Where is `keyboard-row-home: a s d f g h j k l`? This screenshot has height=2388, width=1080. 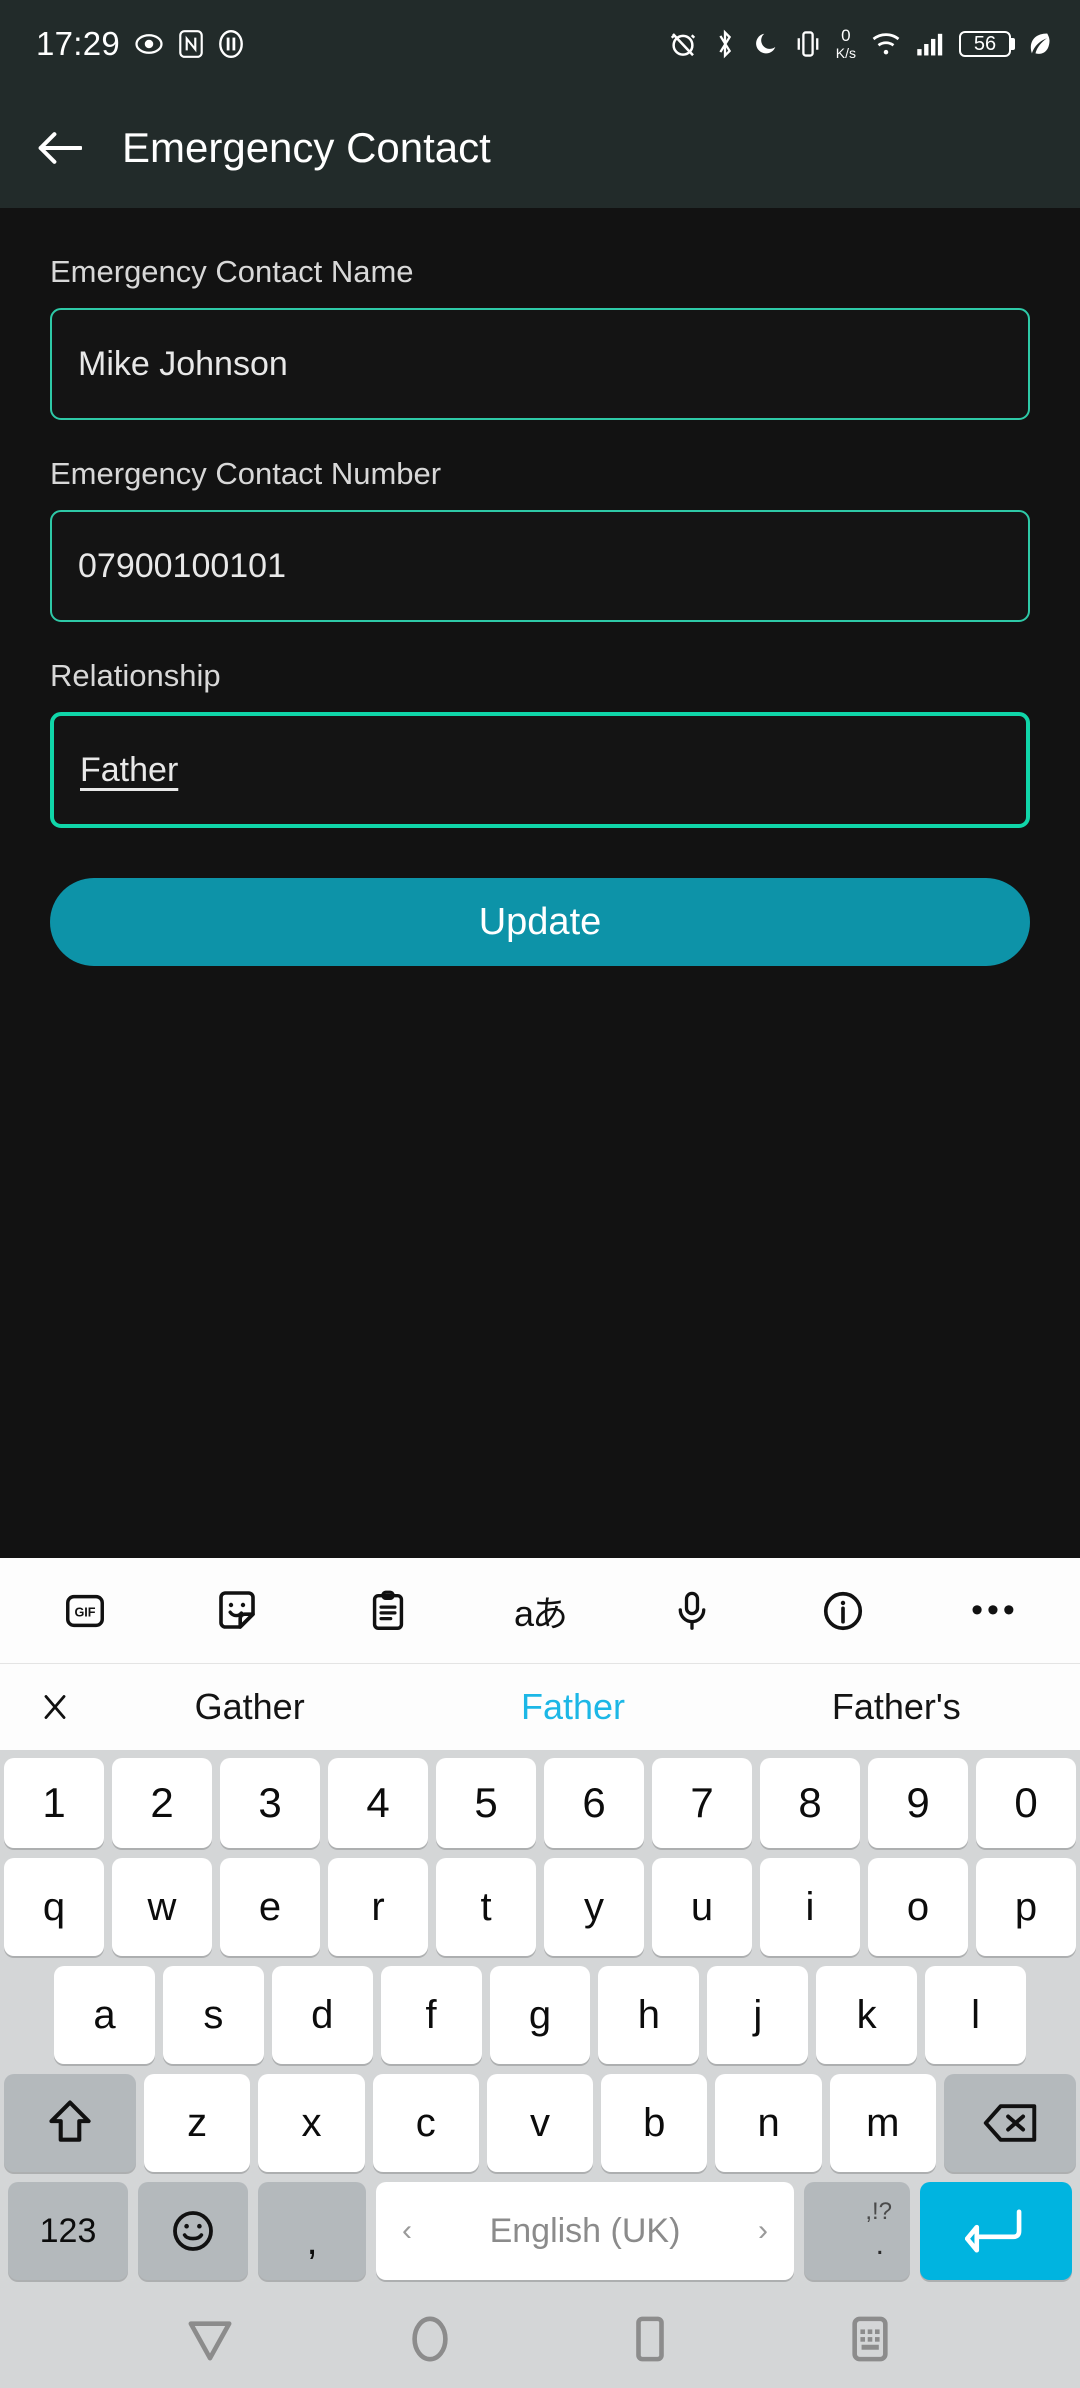
keyboard-row-home: a s d f g h j k l is located at coordinates (540, 2015).